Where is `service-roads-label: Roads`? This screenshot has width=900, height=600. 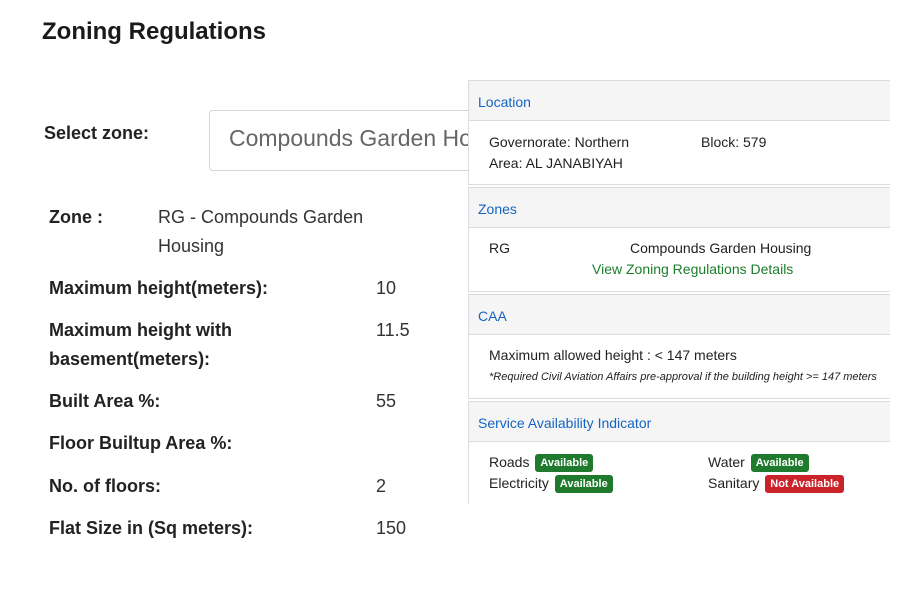 service-roads-label: Roads is located at coordinates (509, 462).